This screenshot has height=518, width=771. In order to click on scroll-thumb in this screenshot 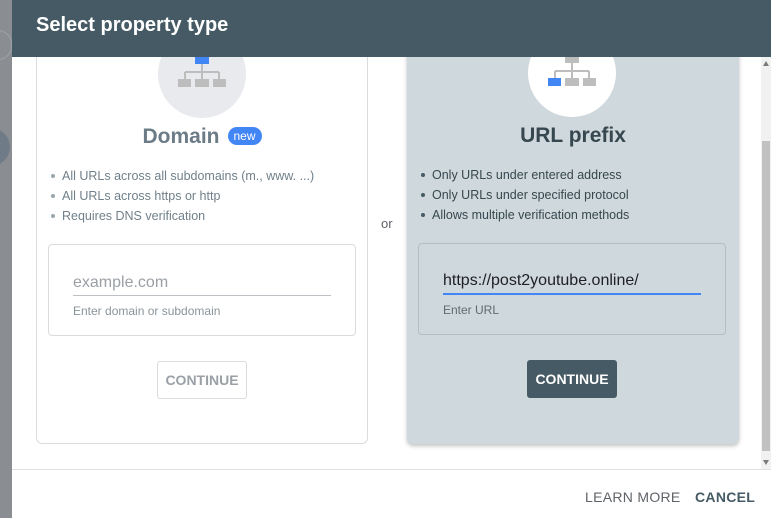, I will do `click(766, 296)`.